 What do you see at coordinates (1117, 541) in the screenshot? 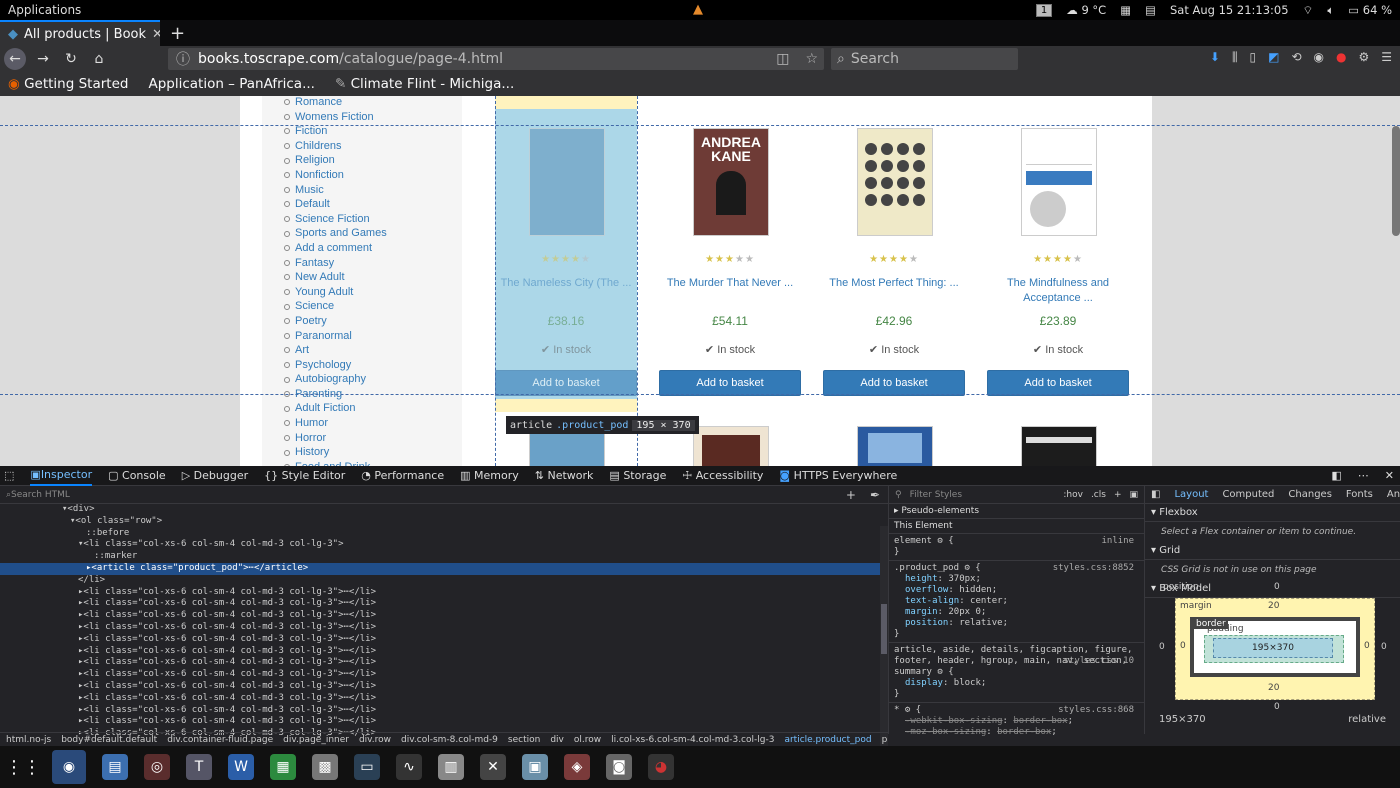
I see `source-link: inline` at bounding box center [1117, 541].